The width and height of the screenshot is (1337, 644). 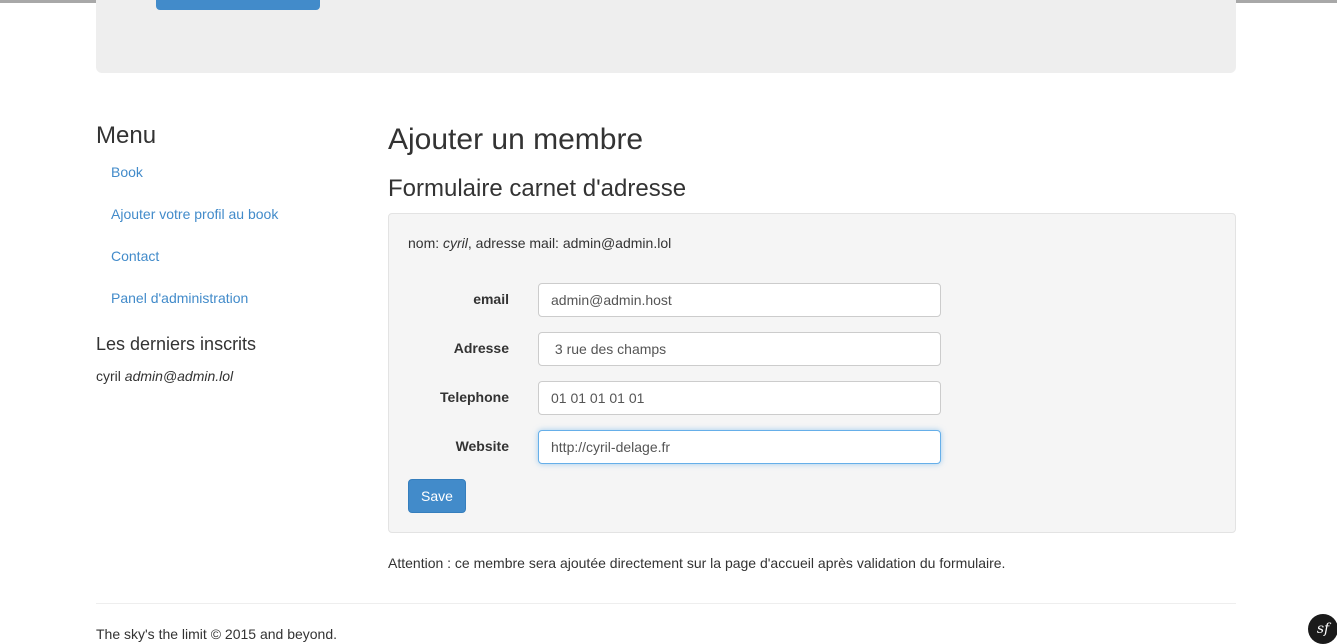 What do you see at coordinates (426, 243) in the screenshot?
I see `info-name-prefix: nom:` at bounding box center [426, 243].